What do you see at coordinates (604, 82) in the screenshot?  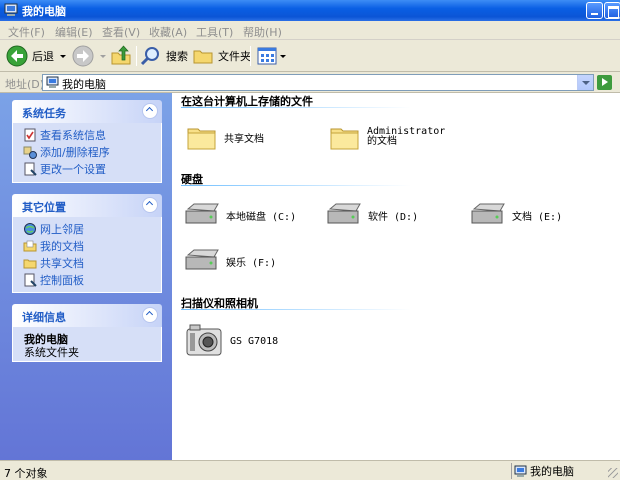 I see `go-button` at bounding box center [604, 82].